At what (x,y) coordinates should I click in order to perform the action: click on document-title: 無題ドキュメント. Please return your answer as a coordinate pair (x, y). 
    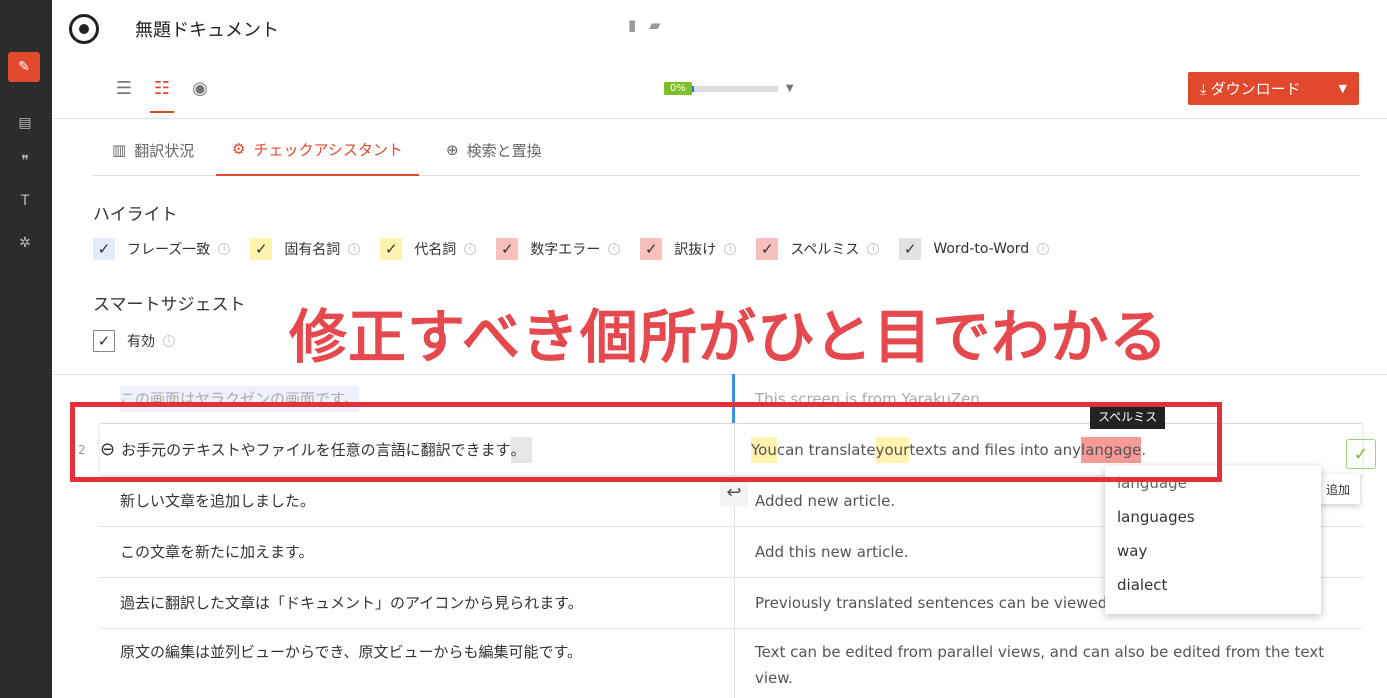
    Looking at the image, I should click on (207, 29).